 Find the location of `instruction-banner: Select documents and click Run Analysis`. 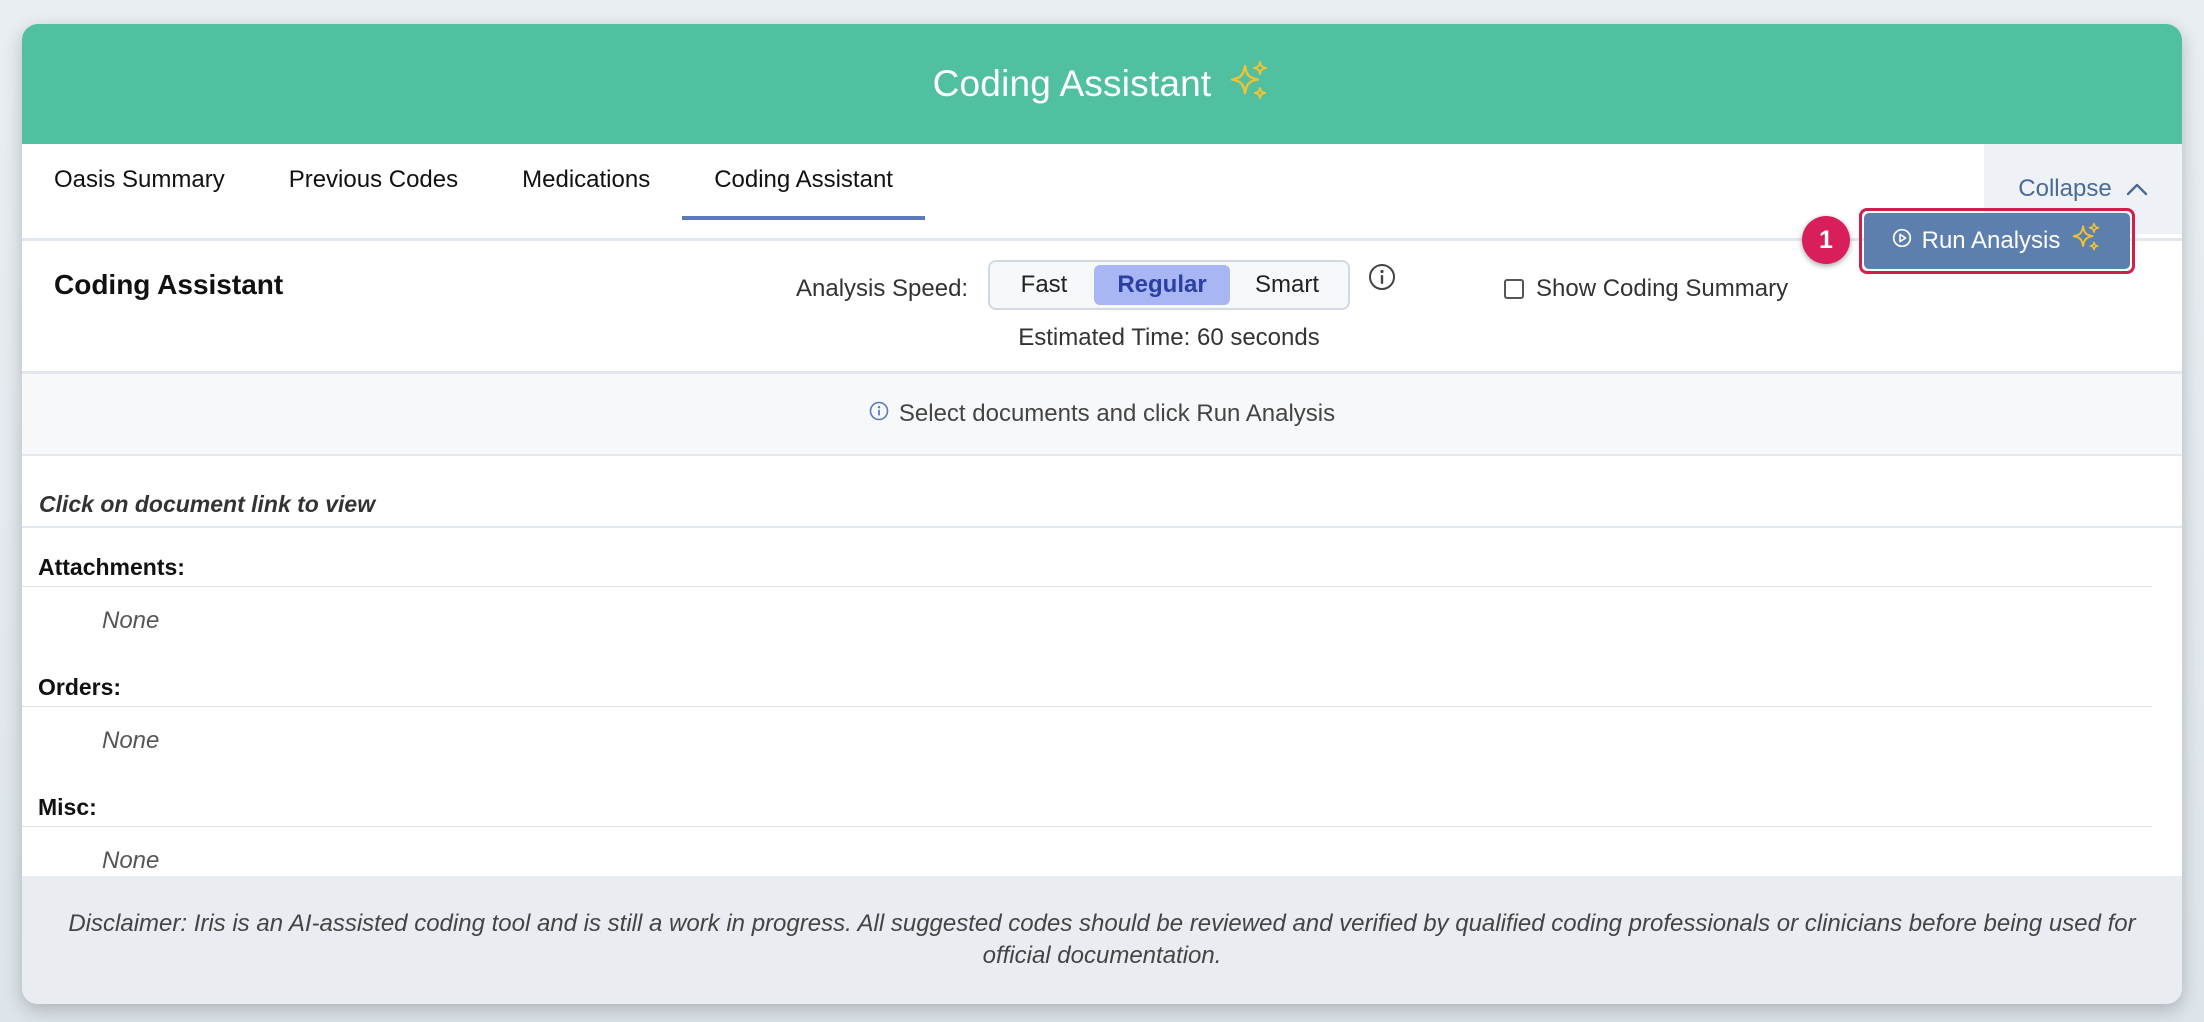

instruction-banner: Select documents and click Run Analysis is located at coordinates (1102, 415).